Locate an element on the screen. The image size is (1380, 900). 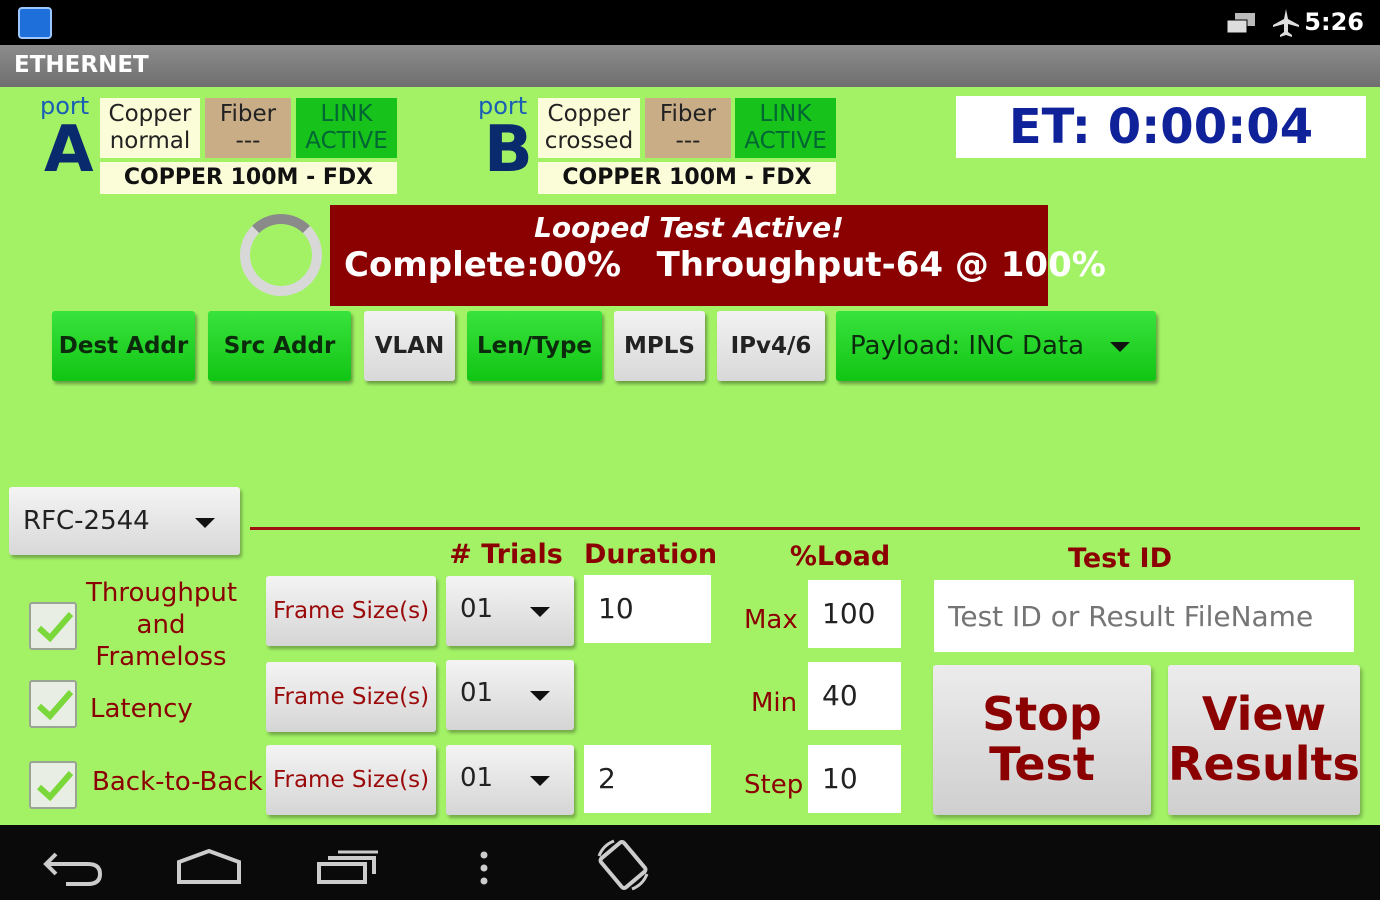
rotate-icon is located at coordinates (623, 865).